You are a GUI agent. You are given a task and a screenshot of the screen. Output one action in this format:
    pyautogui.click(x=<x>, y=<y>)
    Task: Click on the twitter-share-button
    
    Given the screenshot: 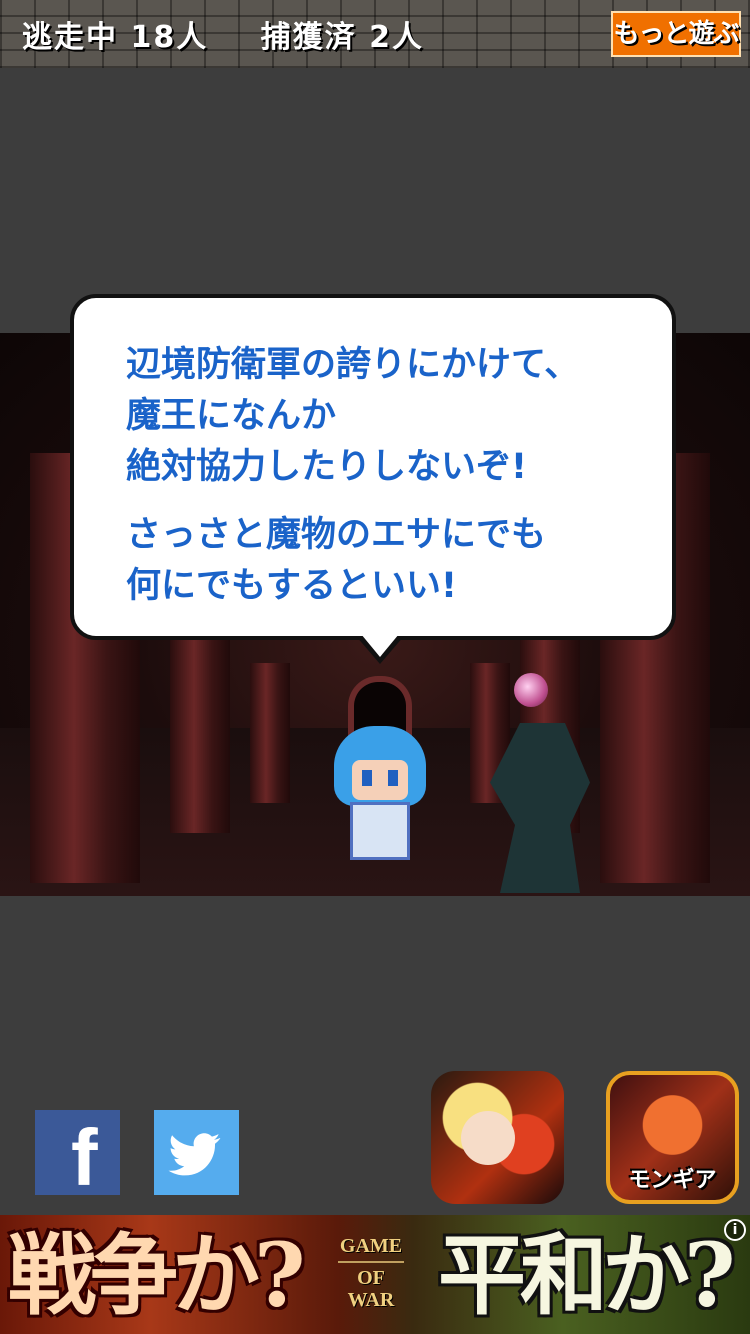 What is the action you would take?
    pyautogui.click(x=196, y=1152)
    